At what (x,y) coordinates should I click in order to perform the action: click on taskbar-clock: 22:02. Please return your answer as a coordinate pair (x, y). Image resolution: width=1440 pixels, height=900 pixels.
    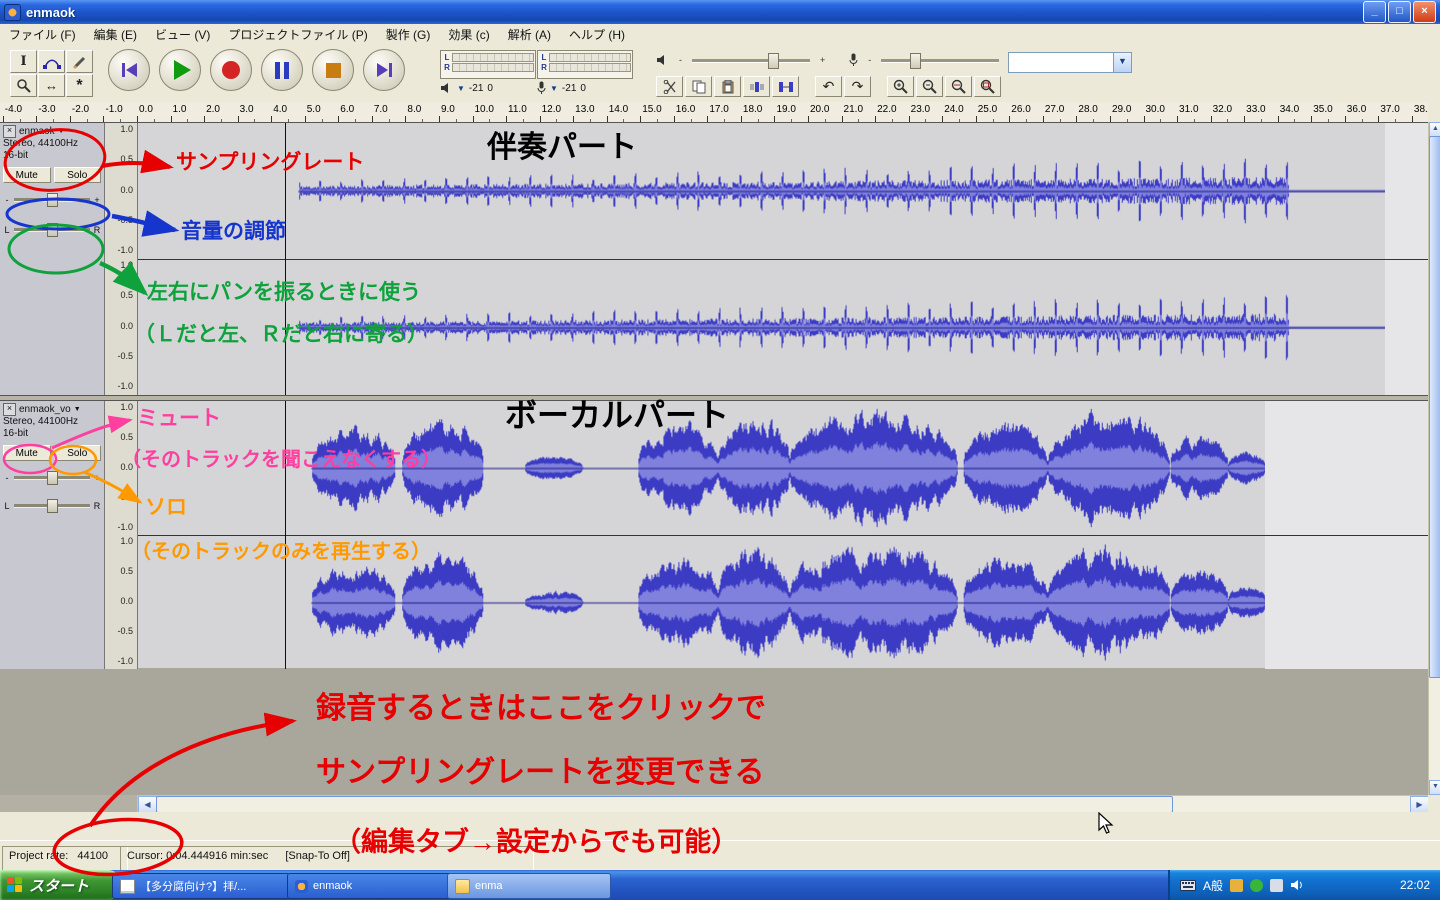
    Looking at the image, I should click on (1415, 885).